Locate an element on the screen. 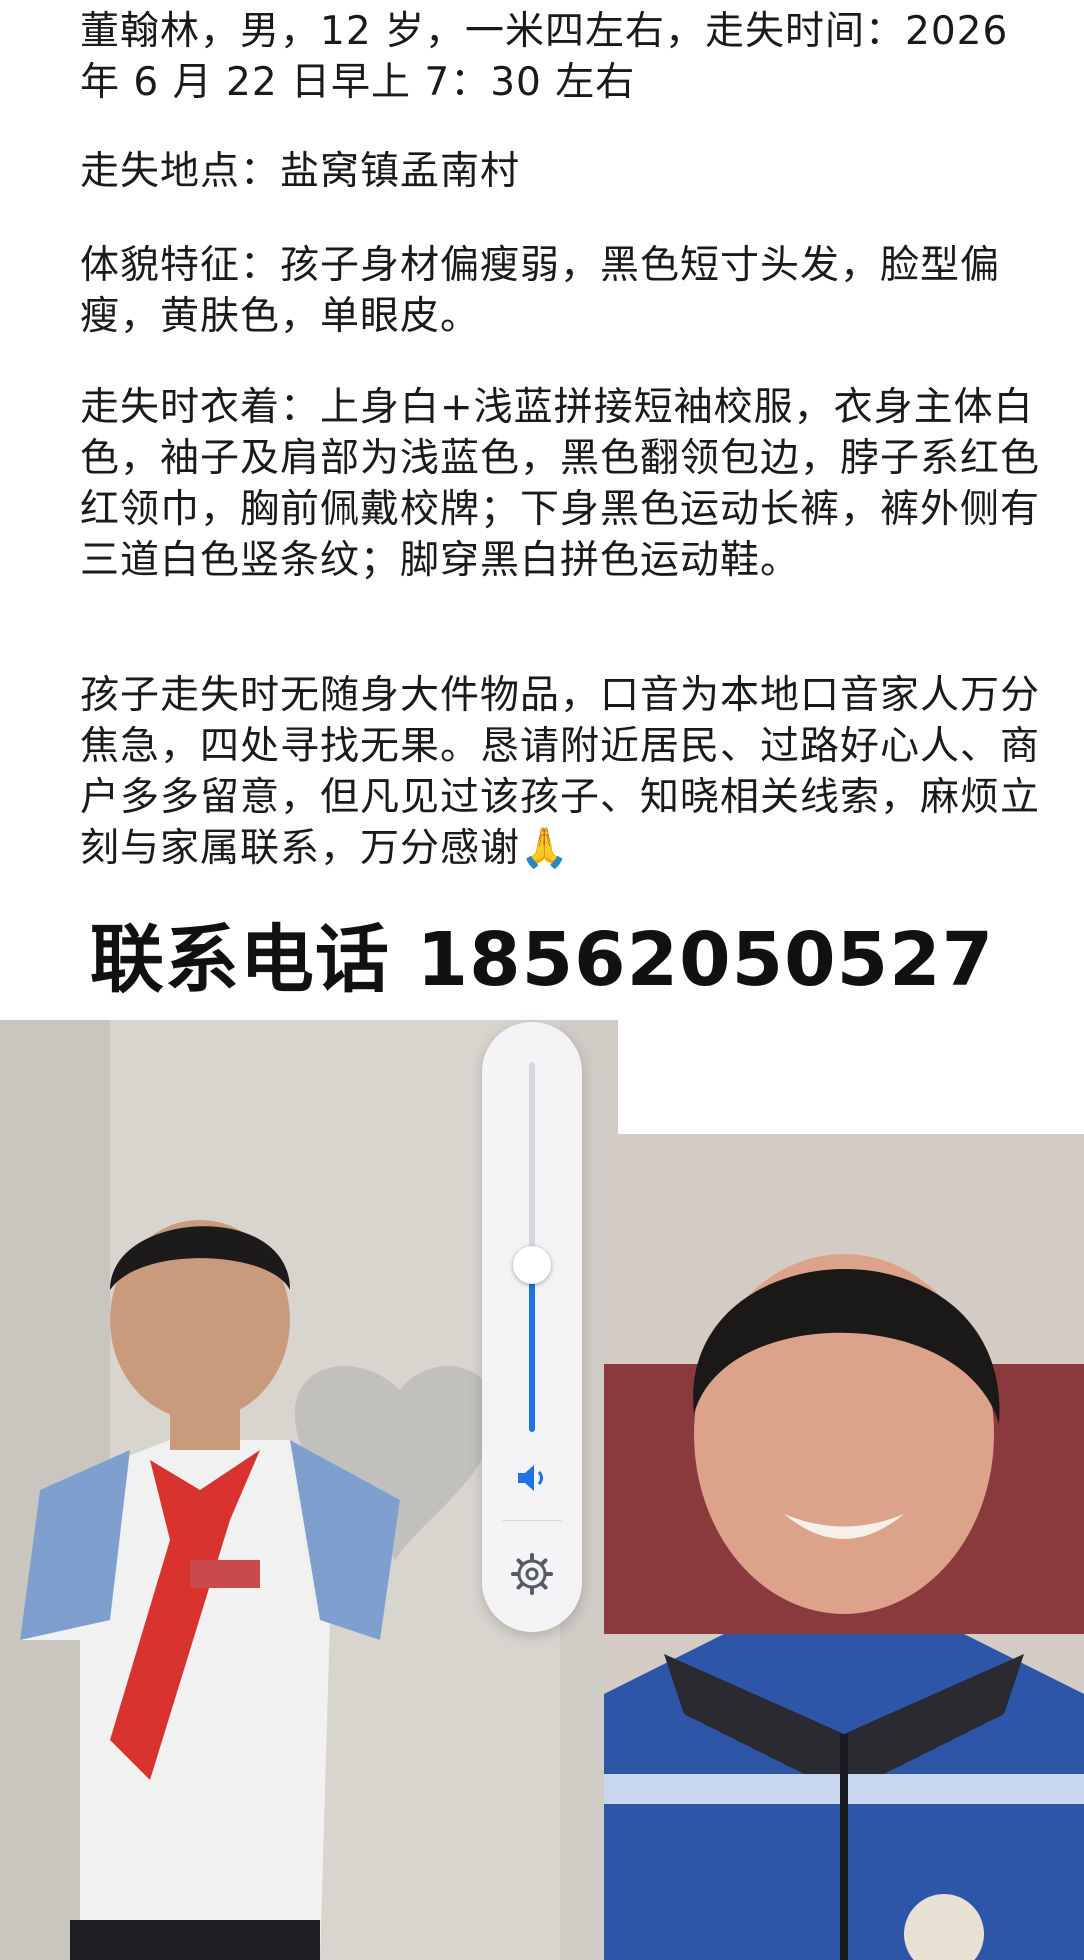 Image resolution: width=1084 pixels, height=1960 pixels. volume-overlay is located at coordinates (532, 1327).